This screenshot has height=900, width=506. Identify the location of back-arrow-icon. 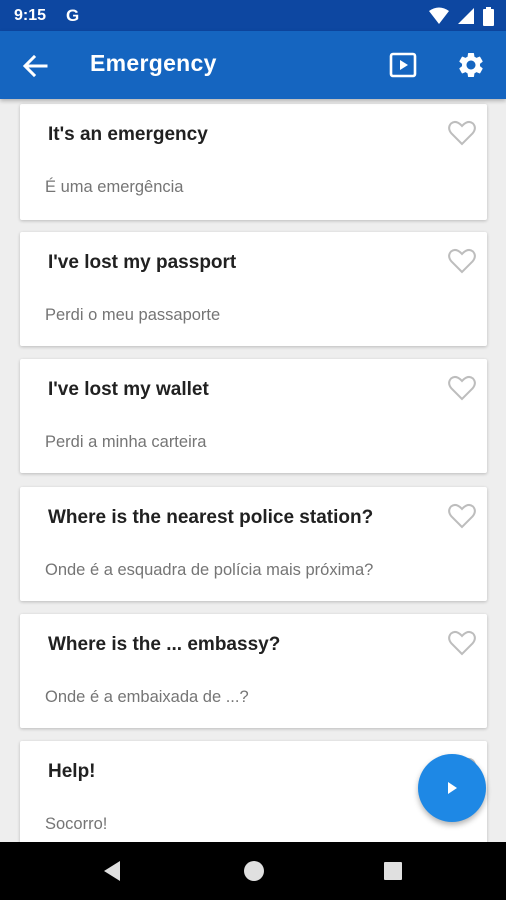
(35, 66).